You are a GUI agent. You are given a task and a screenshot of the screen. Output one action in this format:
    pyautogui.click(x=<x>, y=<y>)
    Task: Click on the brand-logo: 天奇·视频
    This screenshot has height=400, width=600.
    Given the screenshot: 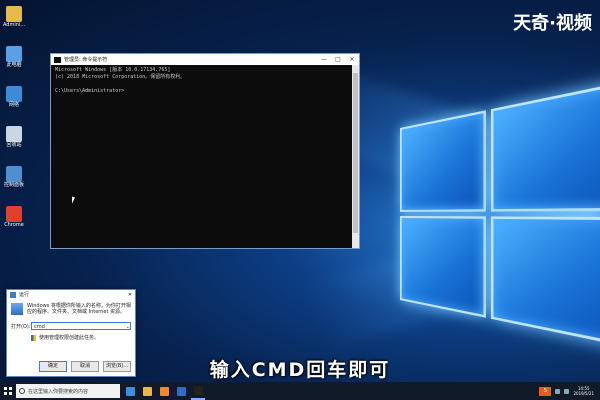 What is the action you would take?
    pyautogui.click(x=552, y=23)
    